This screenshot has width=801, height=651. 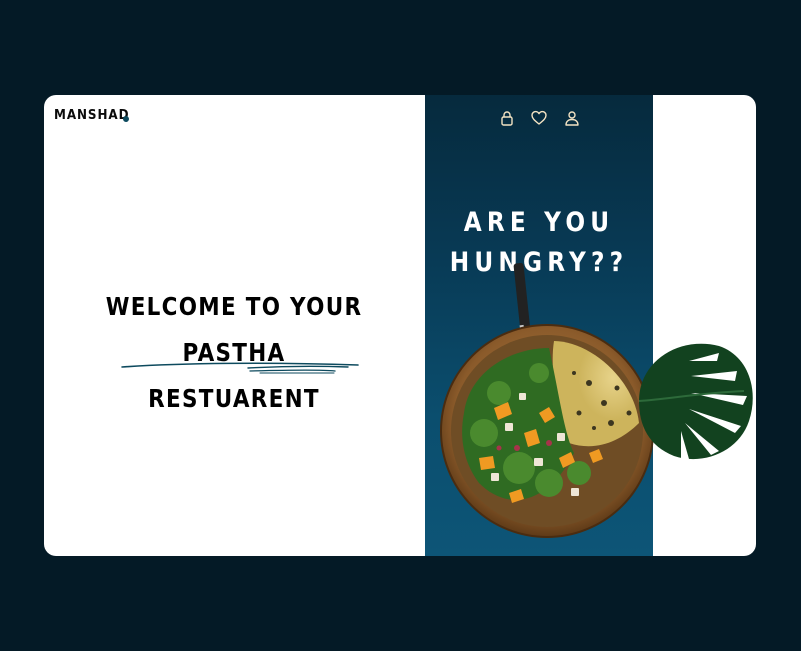 I want to click on welcome-heading: WELCOME TO YOUR PASTHA RESTUARENT, so click(x=234, y=353).